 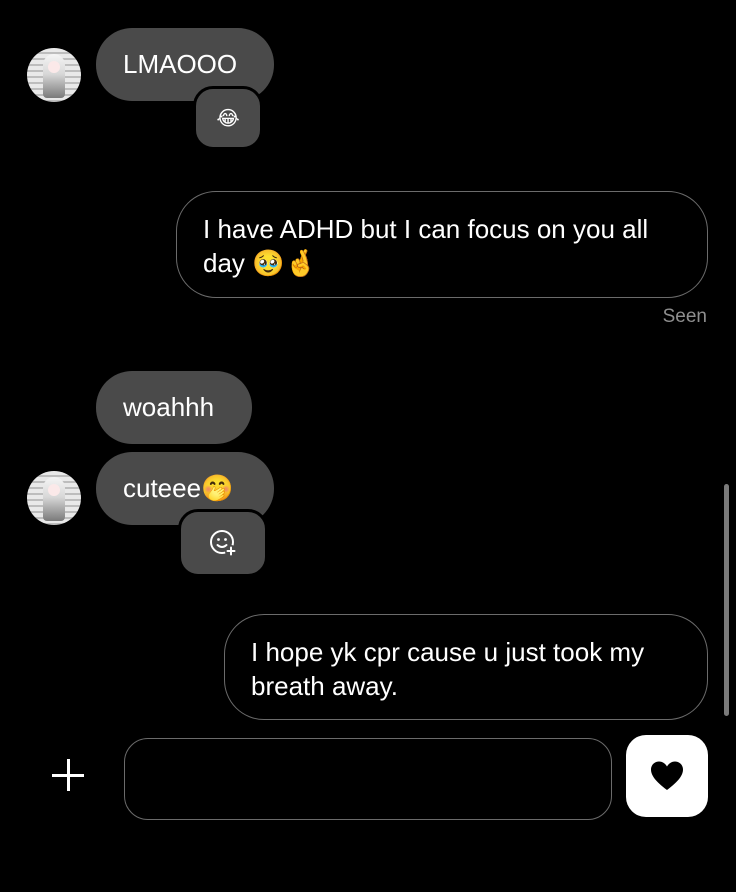 I want to click on message-text-line: breath away., so click(x=324, y=686).